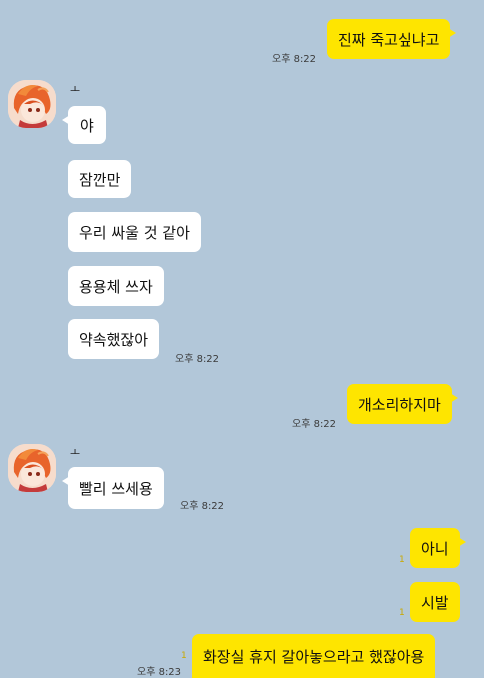  What do you see at coordinates (435, 548) in the screenshot?
I see `message-text: 아니` at bounding box center [435, 548].